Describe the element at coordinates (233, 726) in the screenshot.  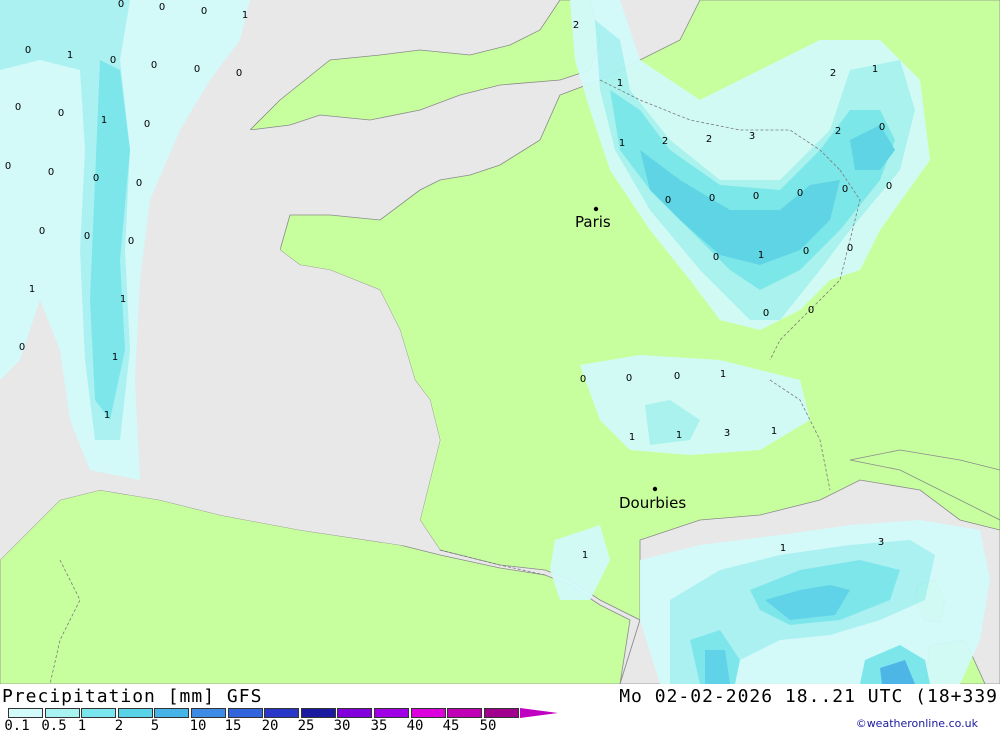
I see `legend-label: 15` at that location.